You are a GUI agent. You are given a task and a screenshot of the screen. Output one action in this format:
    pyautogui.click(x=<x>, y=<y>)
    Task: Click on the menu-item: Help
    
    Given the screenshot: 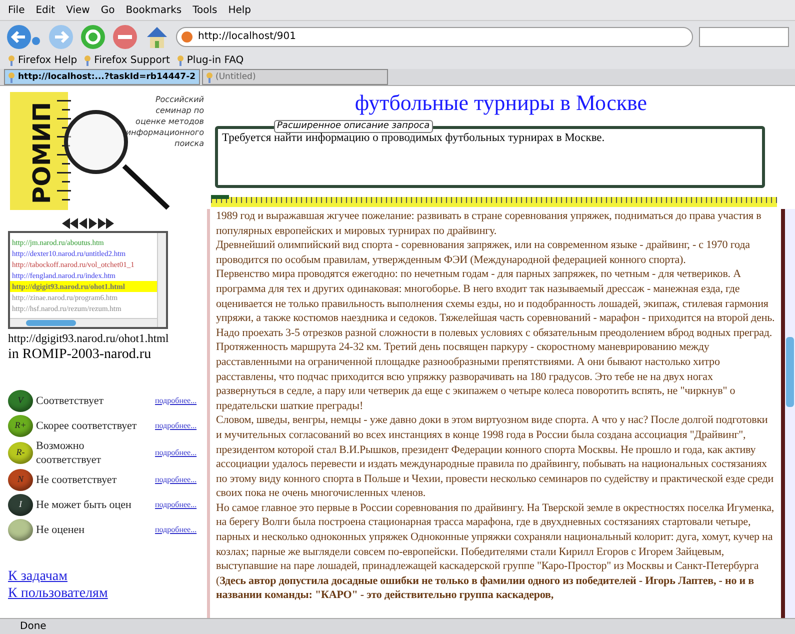 What is the action you would take?
    pyautogui.click(x=240, y=10)
    